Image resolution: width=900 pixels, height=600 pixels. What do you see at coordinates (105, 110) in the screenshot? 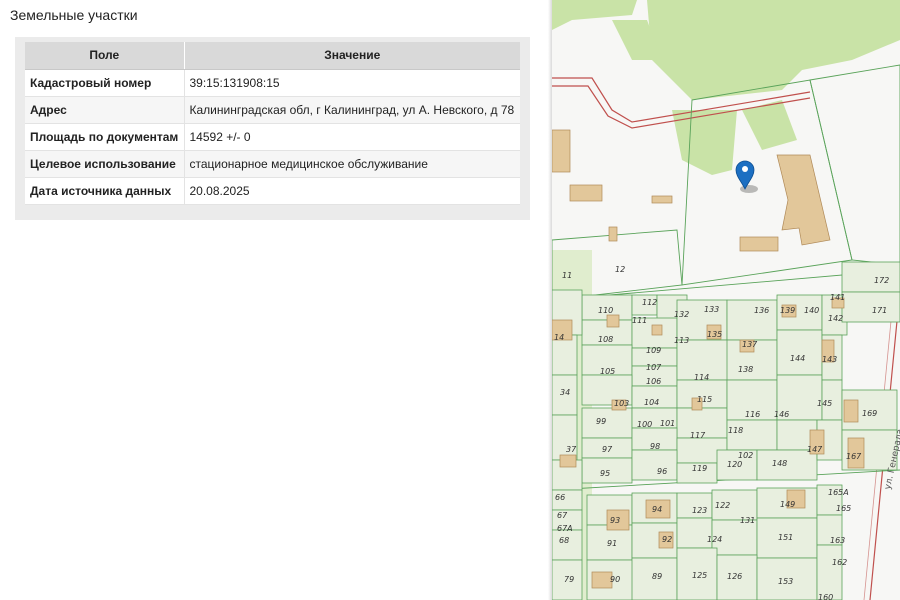
I see `row-field-address: Адрес` at bounding box center [105, 110].